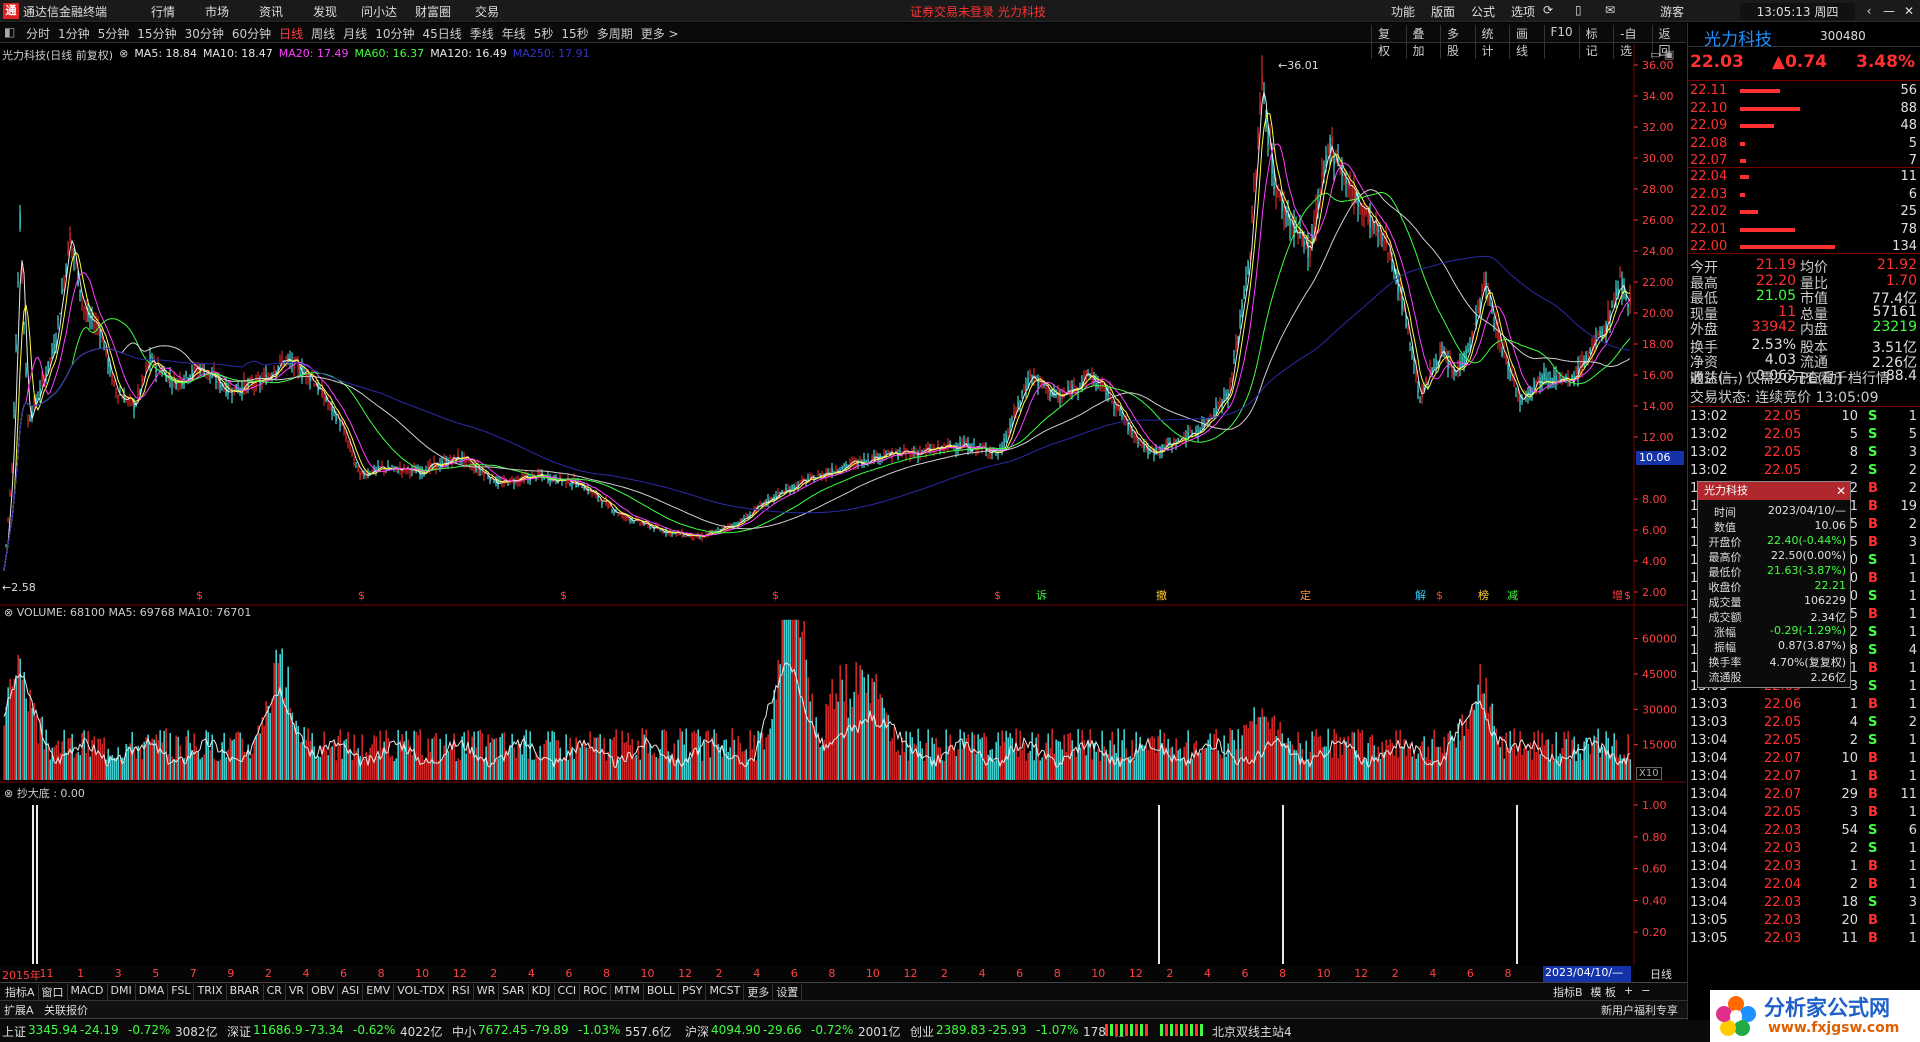 This screenshot has height=1042, width=1920. What do you see at coordinates (1804, 144) in the screenshot?
I see `ask-row: 22.08 5` at bounding box center [1804, 144].